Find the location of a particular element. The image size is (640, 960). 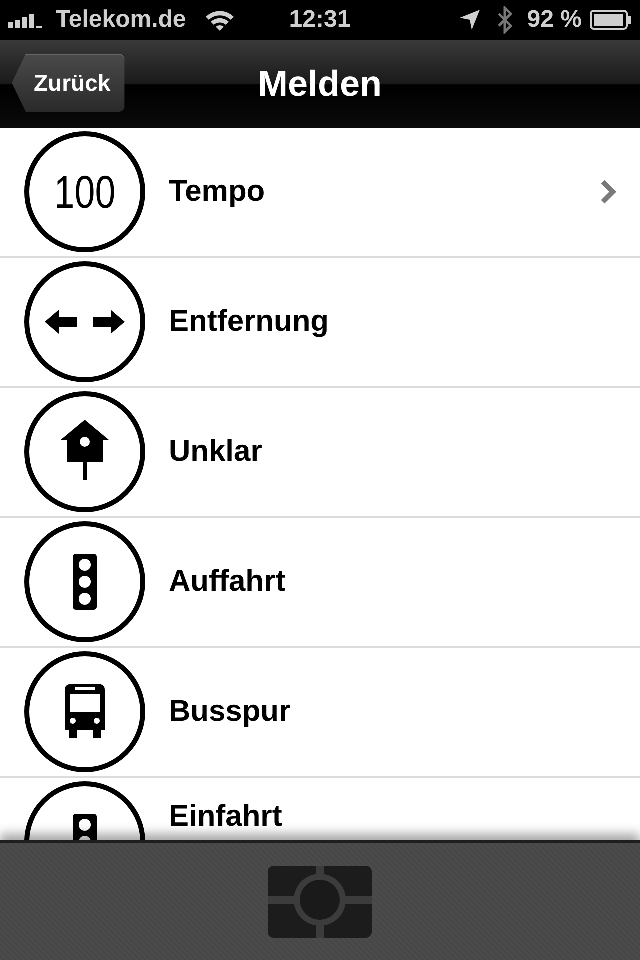

report-list-item: Busspur is located at coordinates (320, 713).